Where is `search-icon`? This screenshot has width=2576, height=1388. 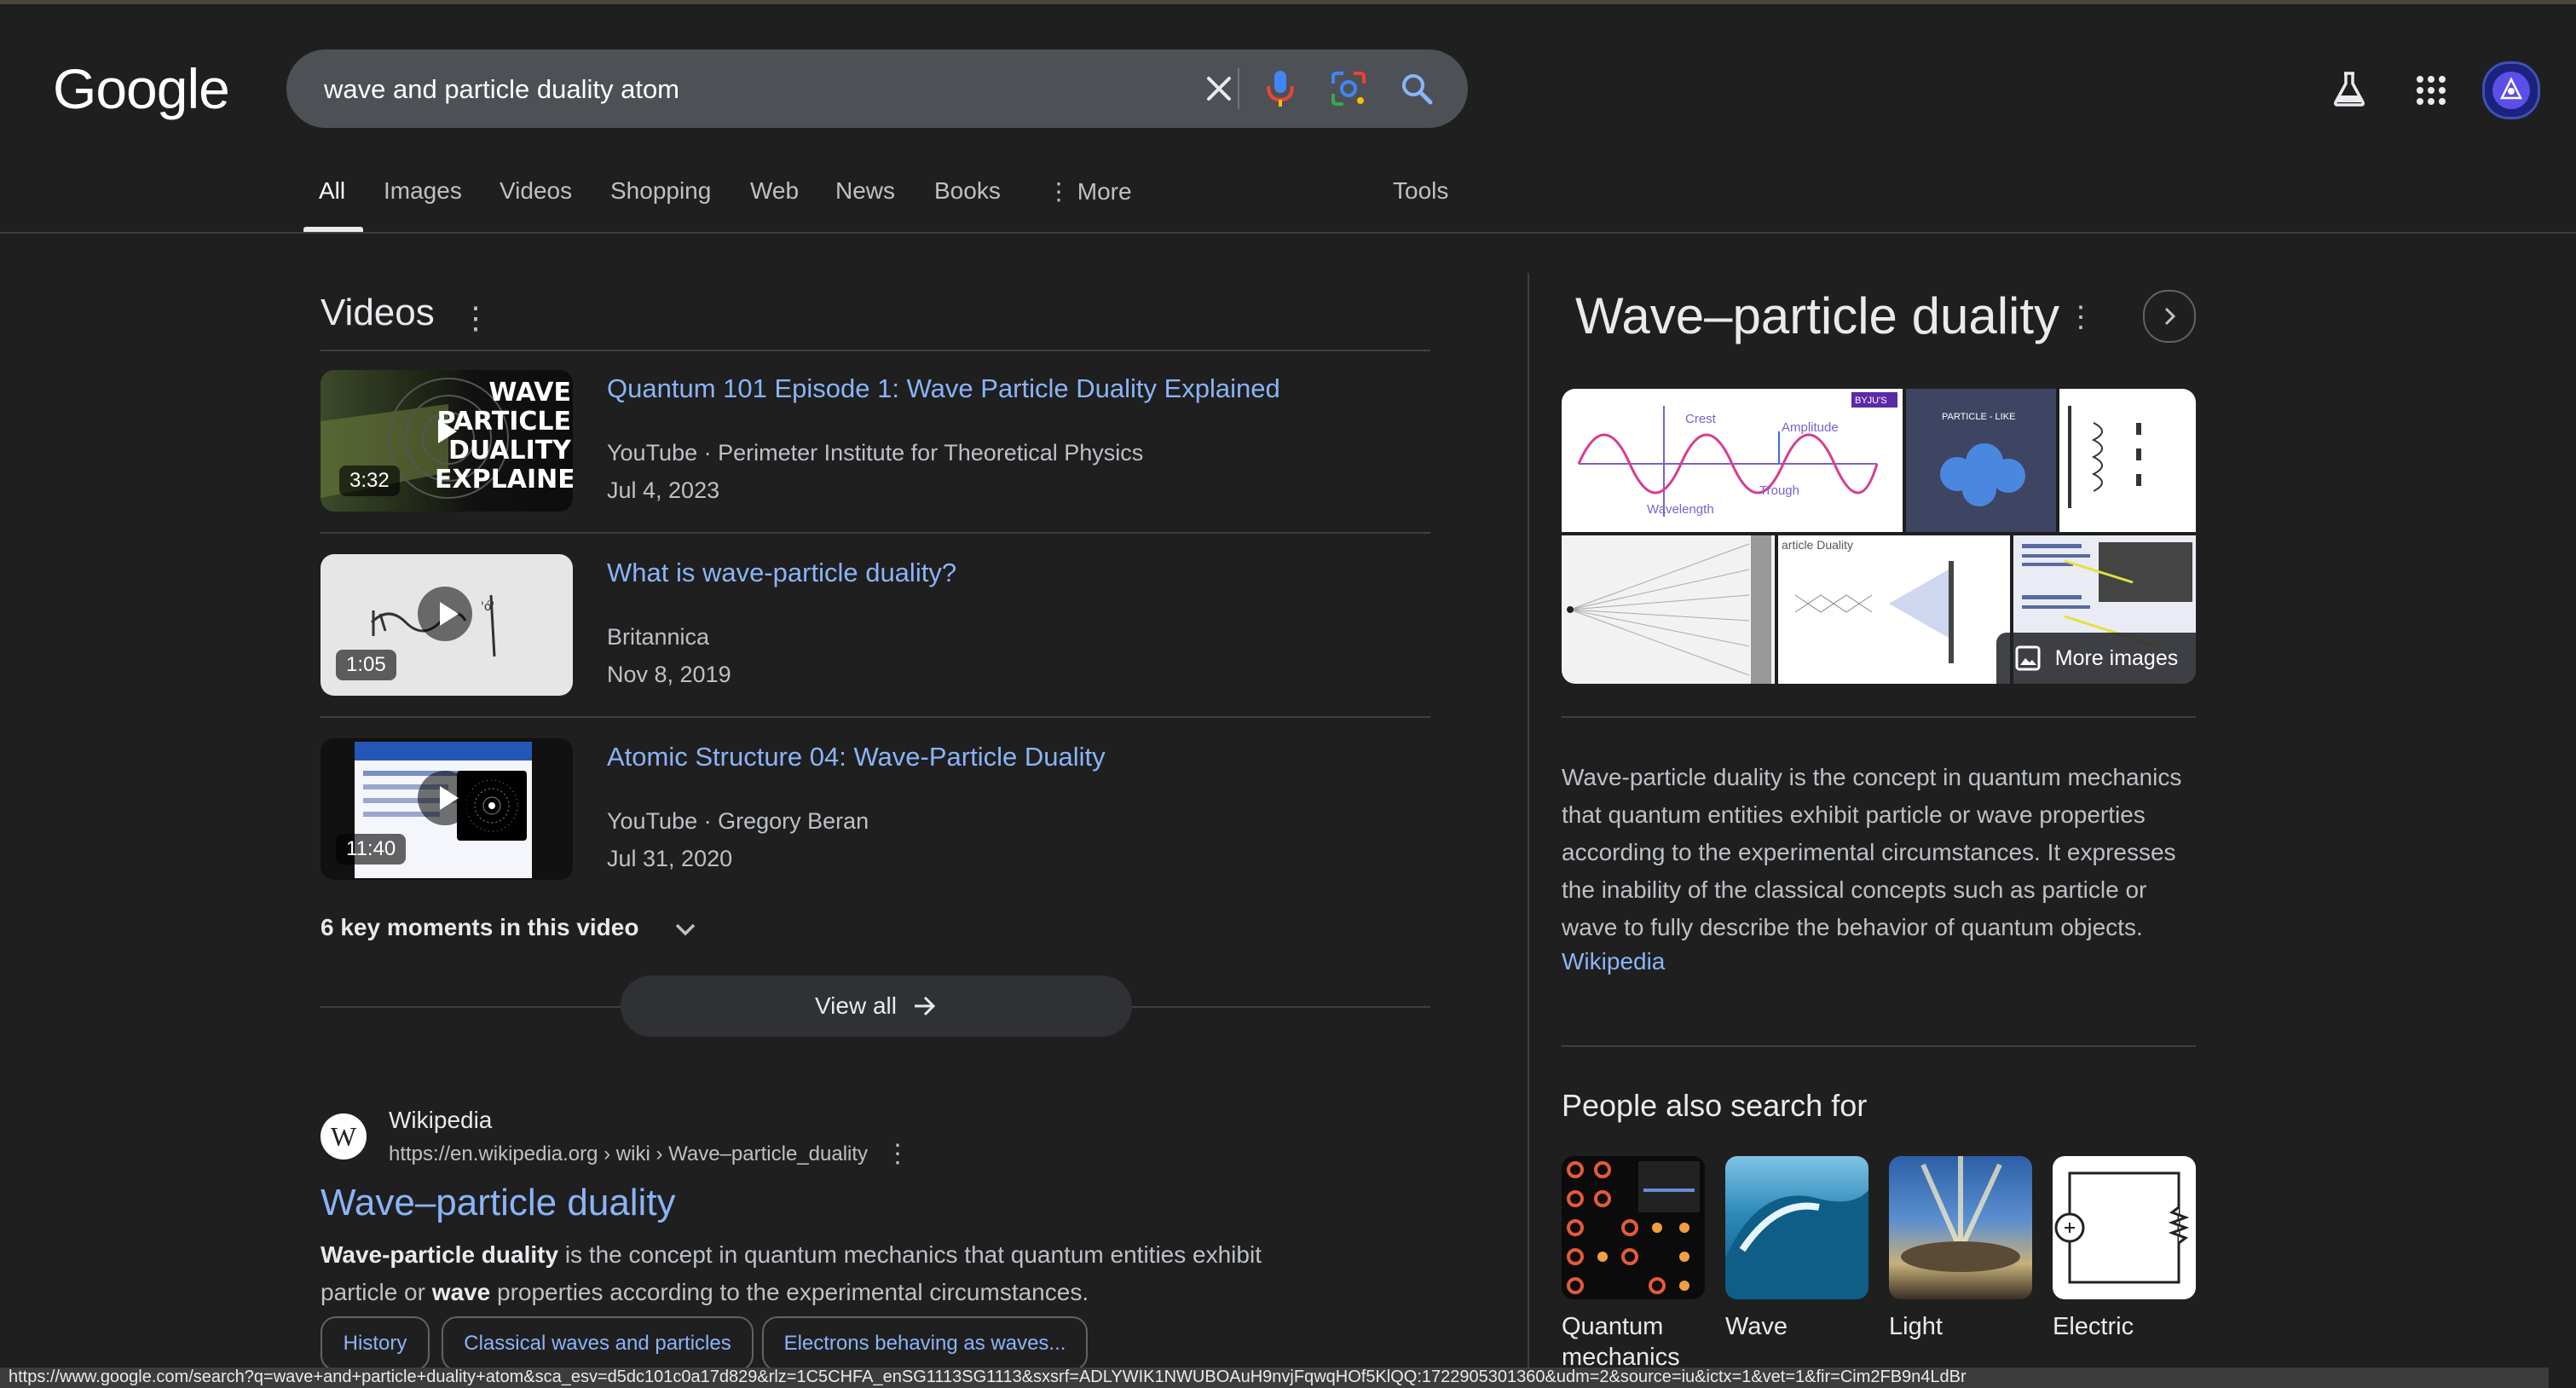 search-icon is located at coordinates (1417, 89).